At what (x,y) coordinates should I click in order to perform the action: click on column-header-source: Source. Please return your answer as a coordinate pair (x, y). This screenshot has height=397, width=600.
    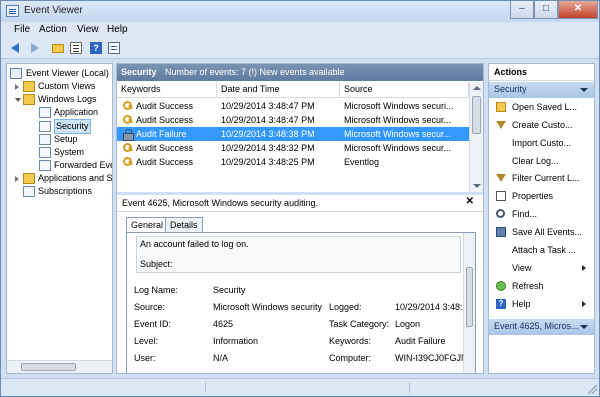
    Looking at the image, I should click on (404, 90).